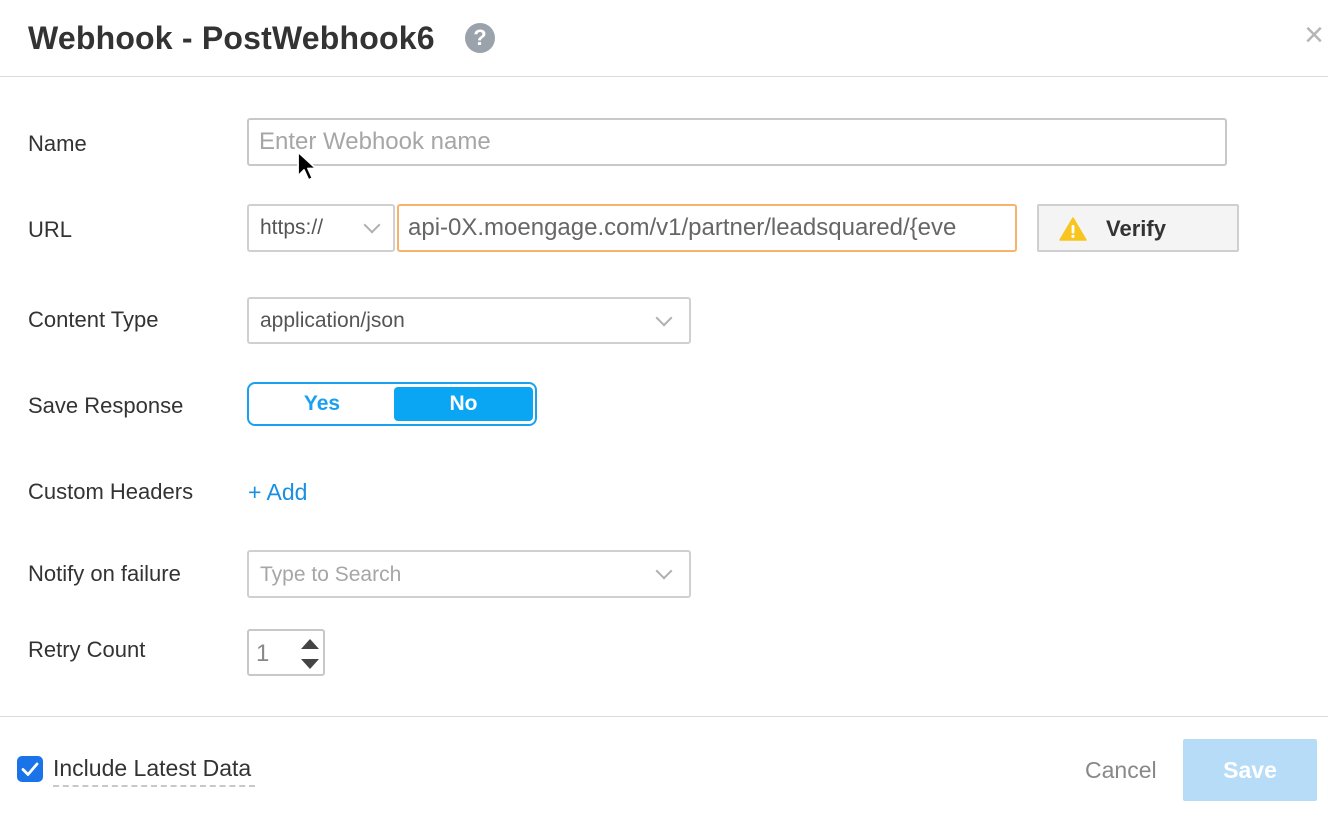 The width and height of the screenshot is (1328, 820). What do you see at coordinates (50, 229) in the screenshot?
I see `url-label: URL` at bounding box center [50, 229].